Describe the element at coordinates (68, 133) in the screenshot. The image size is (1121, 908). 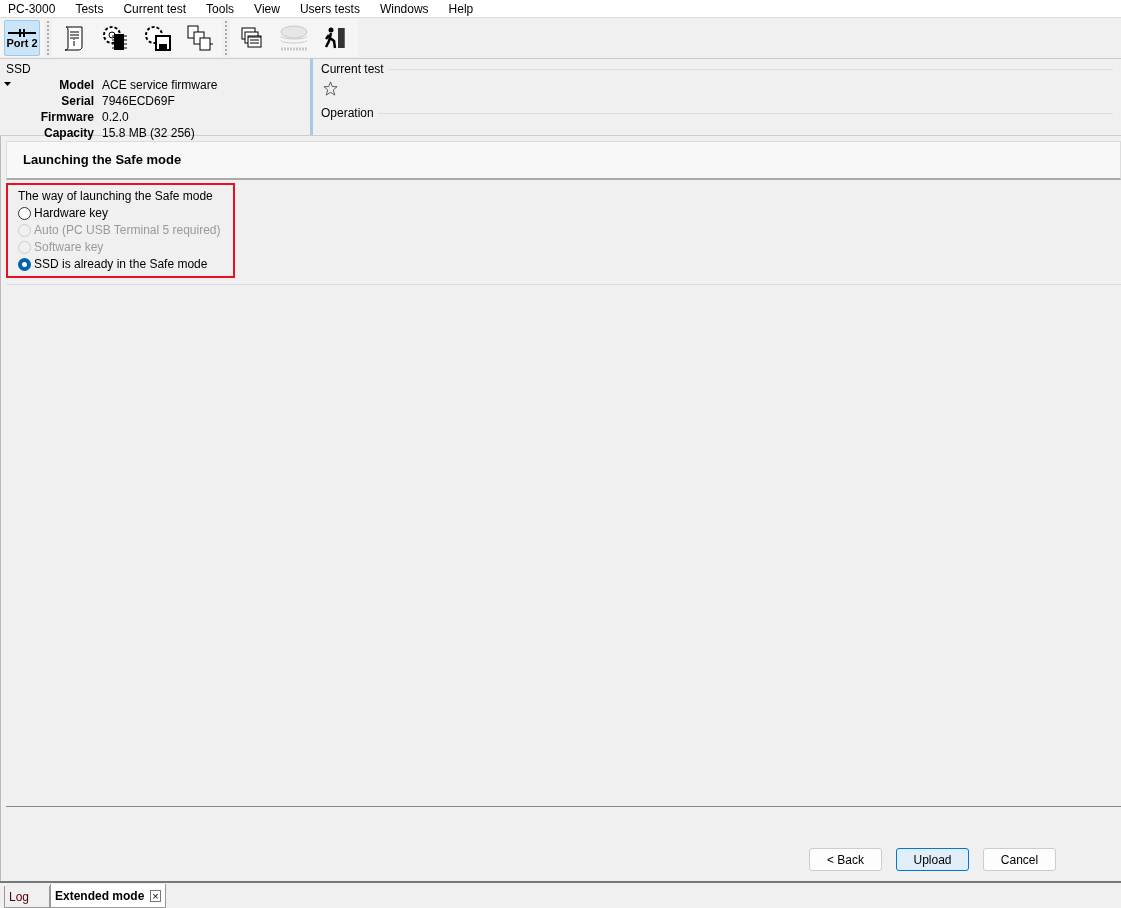
I see `field-label: Capacity` at that location.